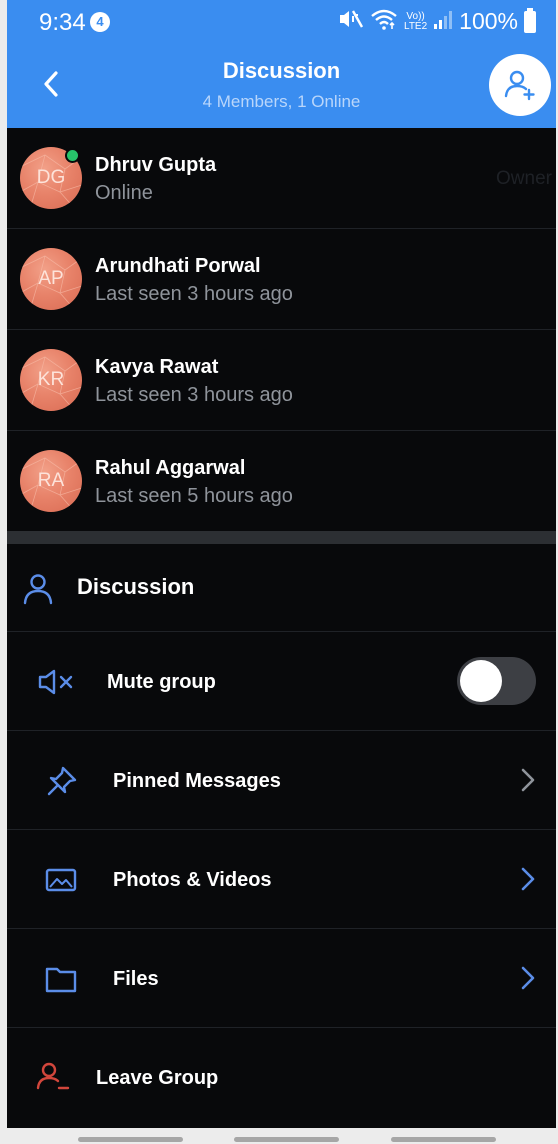 The width and height of the screenshot is (558, 1144). I want to click on mute-group-row: Mute group, so click(281, 681).